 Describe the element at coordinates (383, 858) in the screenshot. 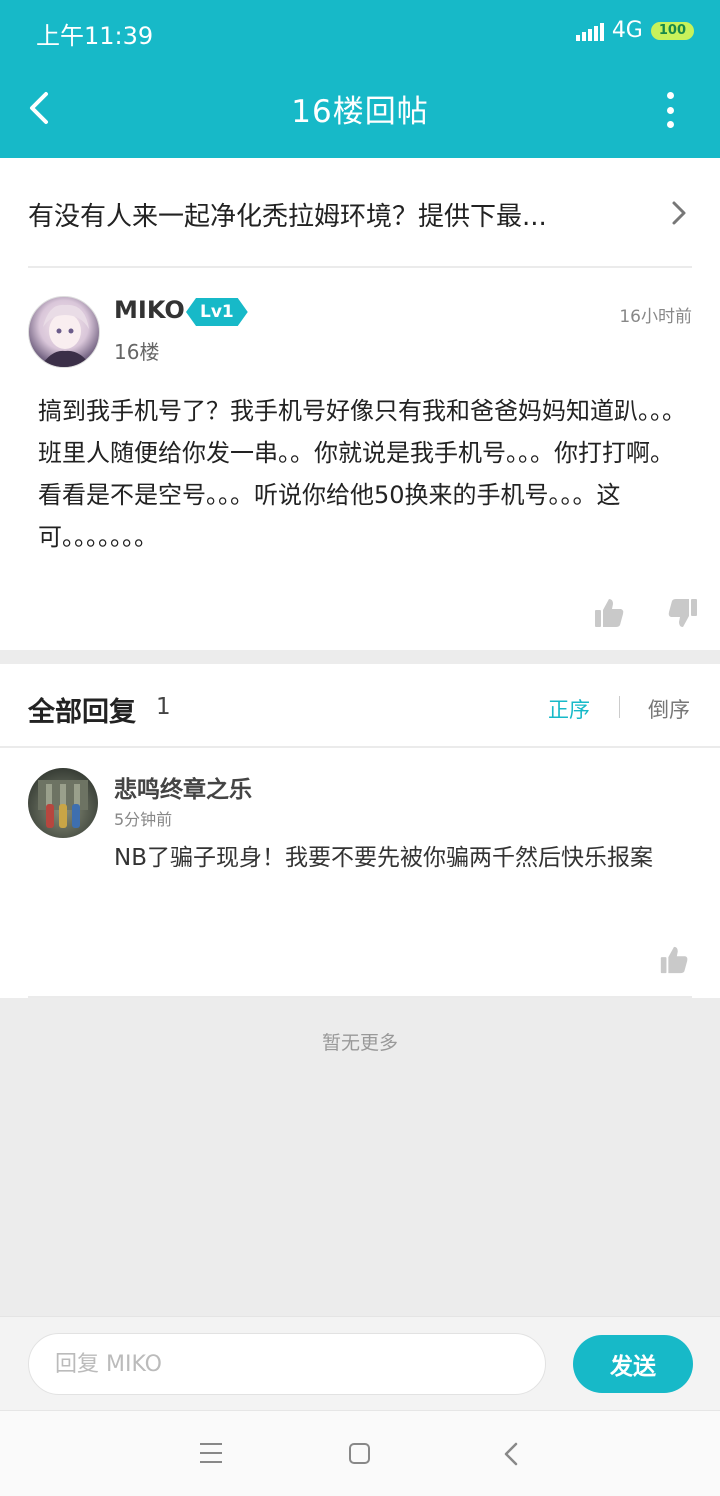

I see `reply-body: NB了骗子现身！我要不要先被你骗两千然后快乐报案` at that location.